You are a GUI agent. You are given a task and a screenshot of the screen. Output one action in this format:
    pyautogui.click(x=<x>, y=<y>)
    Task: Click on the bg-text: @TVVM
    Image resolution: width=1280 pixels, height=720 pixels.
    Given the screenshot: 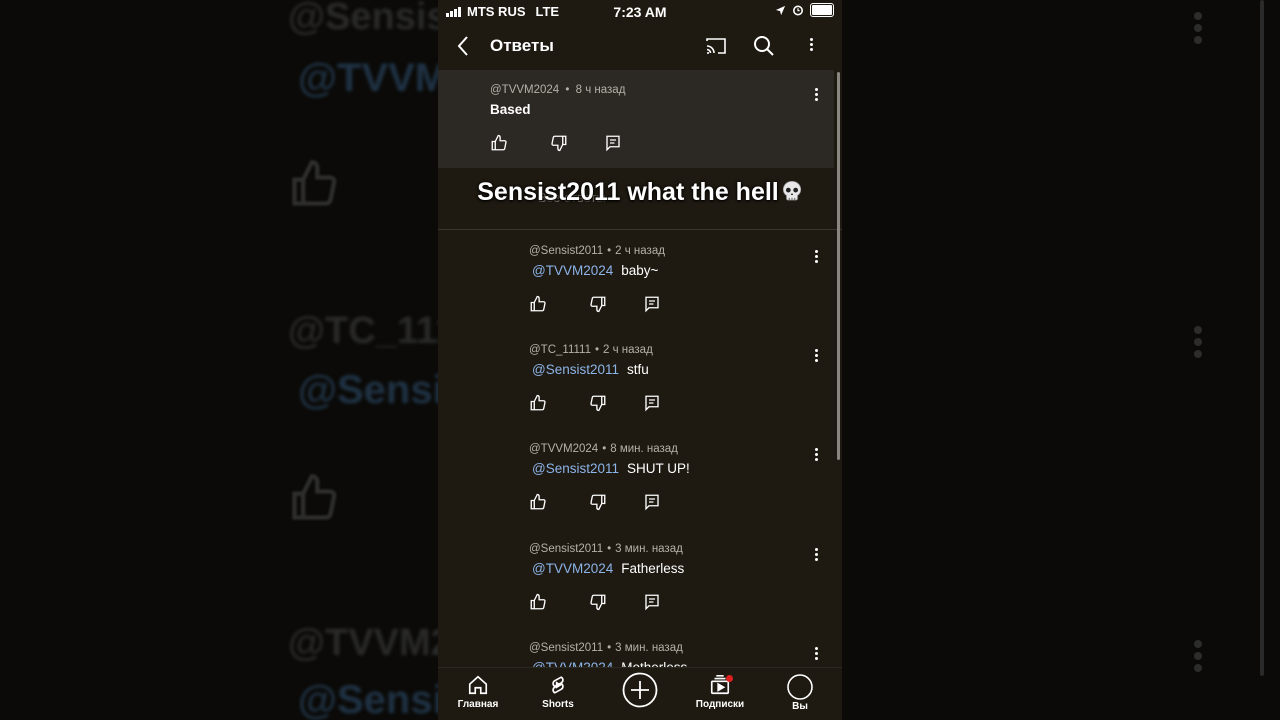 What is the action you would take?
    pyautogui.click(x=368, y=78)
    